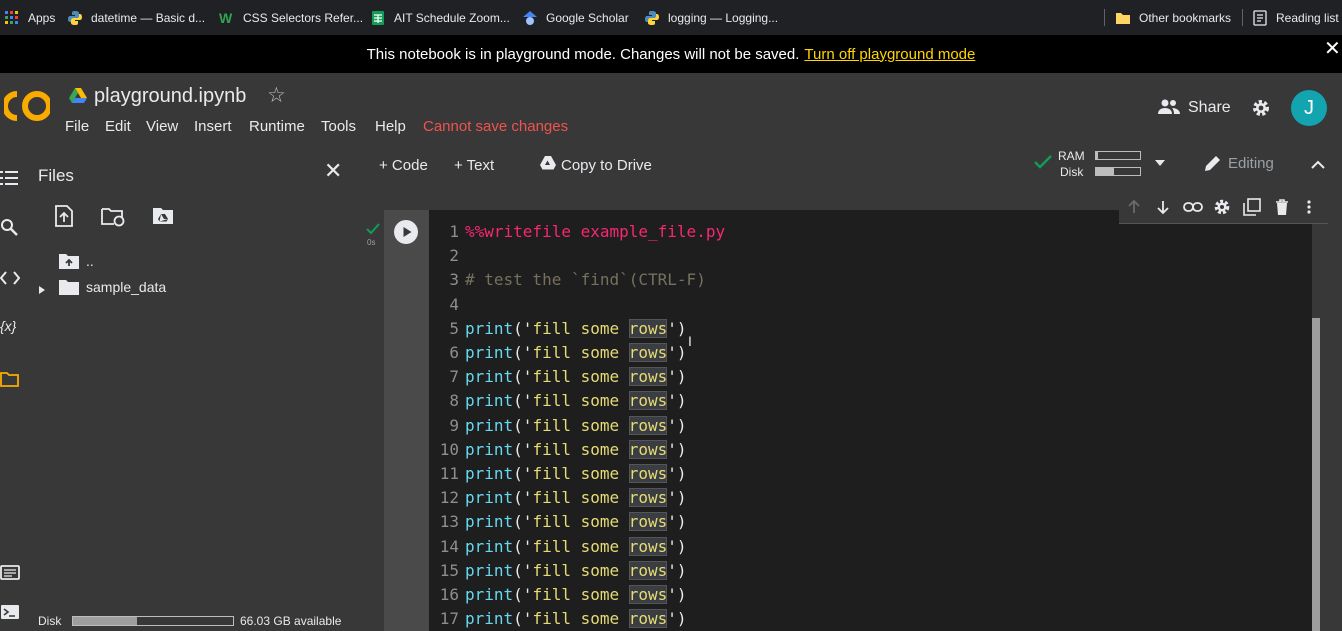 Image resolution: width=1342 pixels, height=631 pixels. Describe the element at coordinates (495, 126) in the screenshot. I see `cannot-save-warning: Cannot save changes` at that location.